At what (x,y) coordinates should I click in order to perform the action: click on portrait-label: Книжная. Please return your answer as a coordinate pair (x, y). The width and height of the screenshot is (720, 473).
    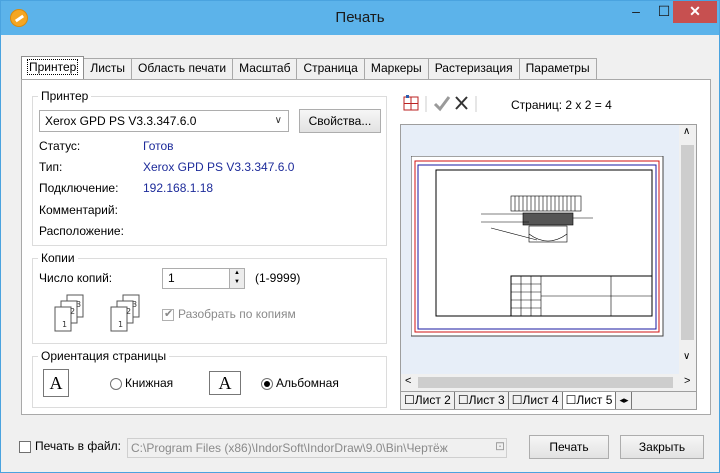
    Looking at the image, I should click on (149, 383).